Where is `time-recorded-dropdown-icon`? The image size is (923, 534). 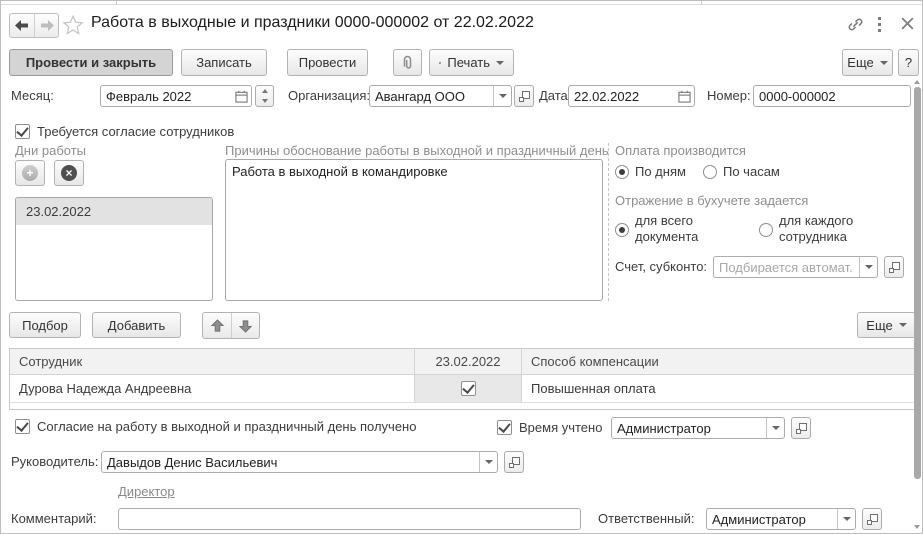 time-recorded-dropdown-icon is located at coordinates (775, 428).